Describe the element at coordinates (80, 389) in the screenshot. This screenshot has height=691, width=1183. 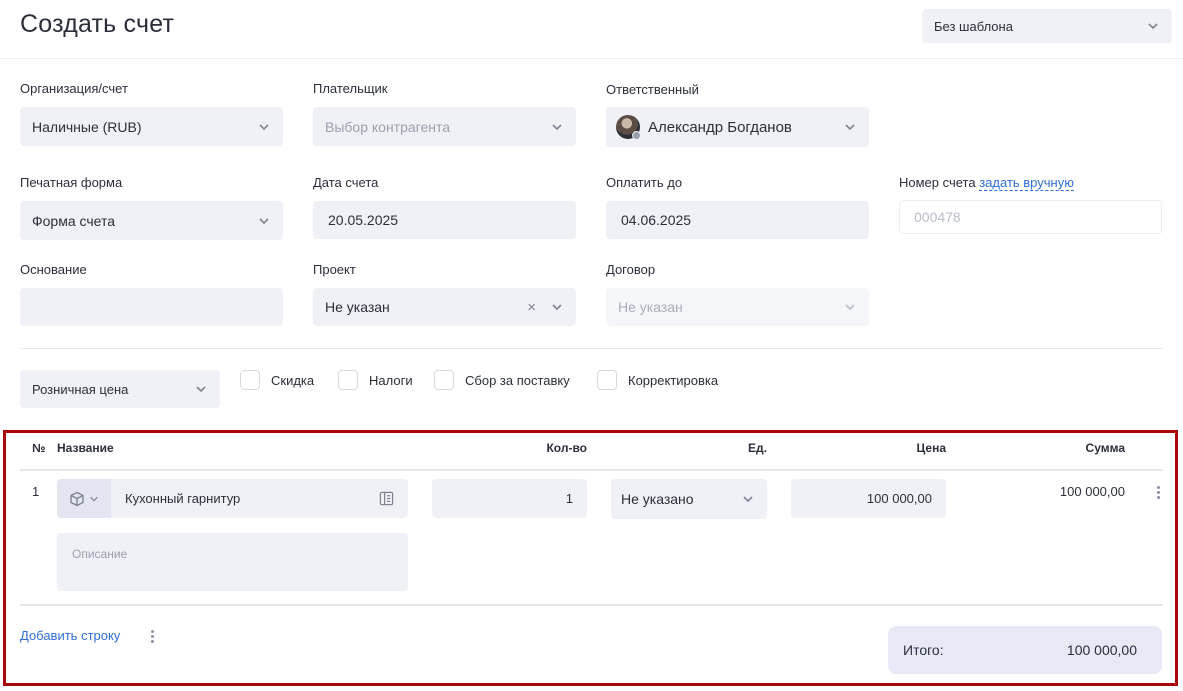
I see `price-type-value: Розничная цена` at that location.